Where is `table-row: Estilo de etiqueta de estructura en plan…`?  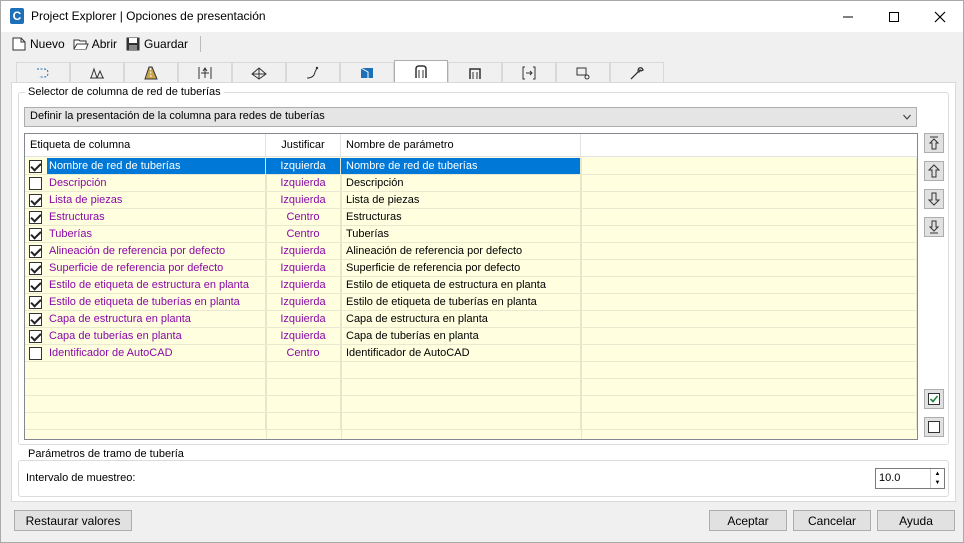 table-row: Estilo de etiqueta de estructura en plan… is located at coordinates (471, 285).